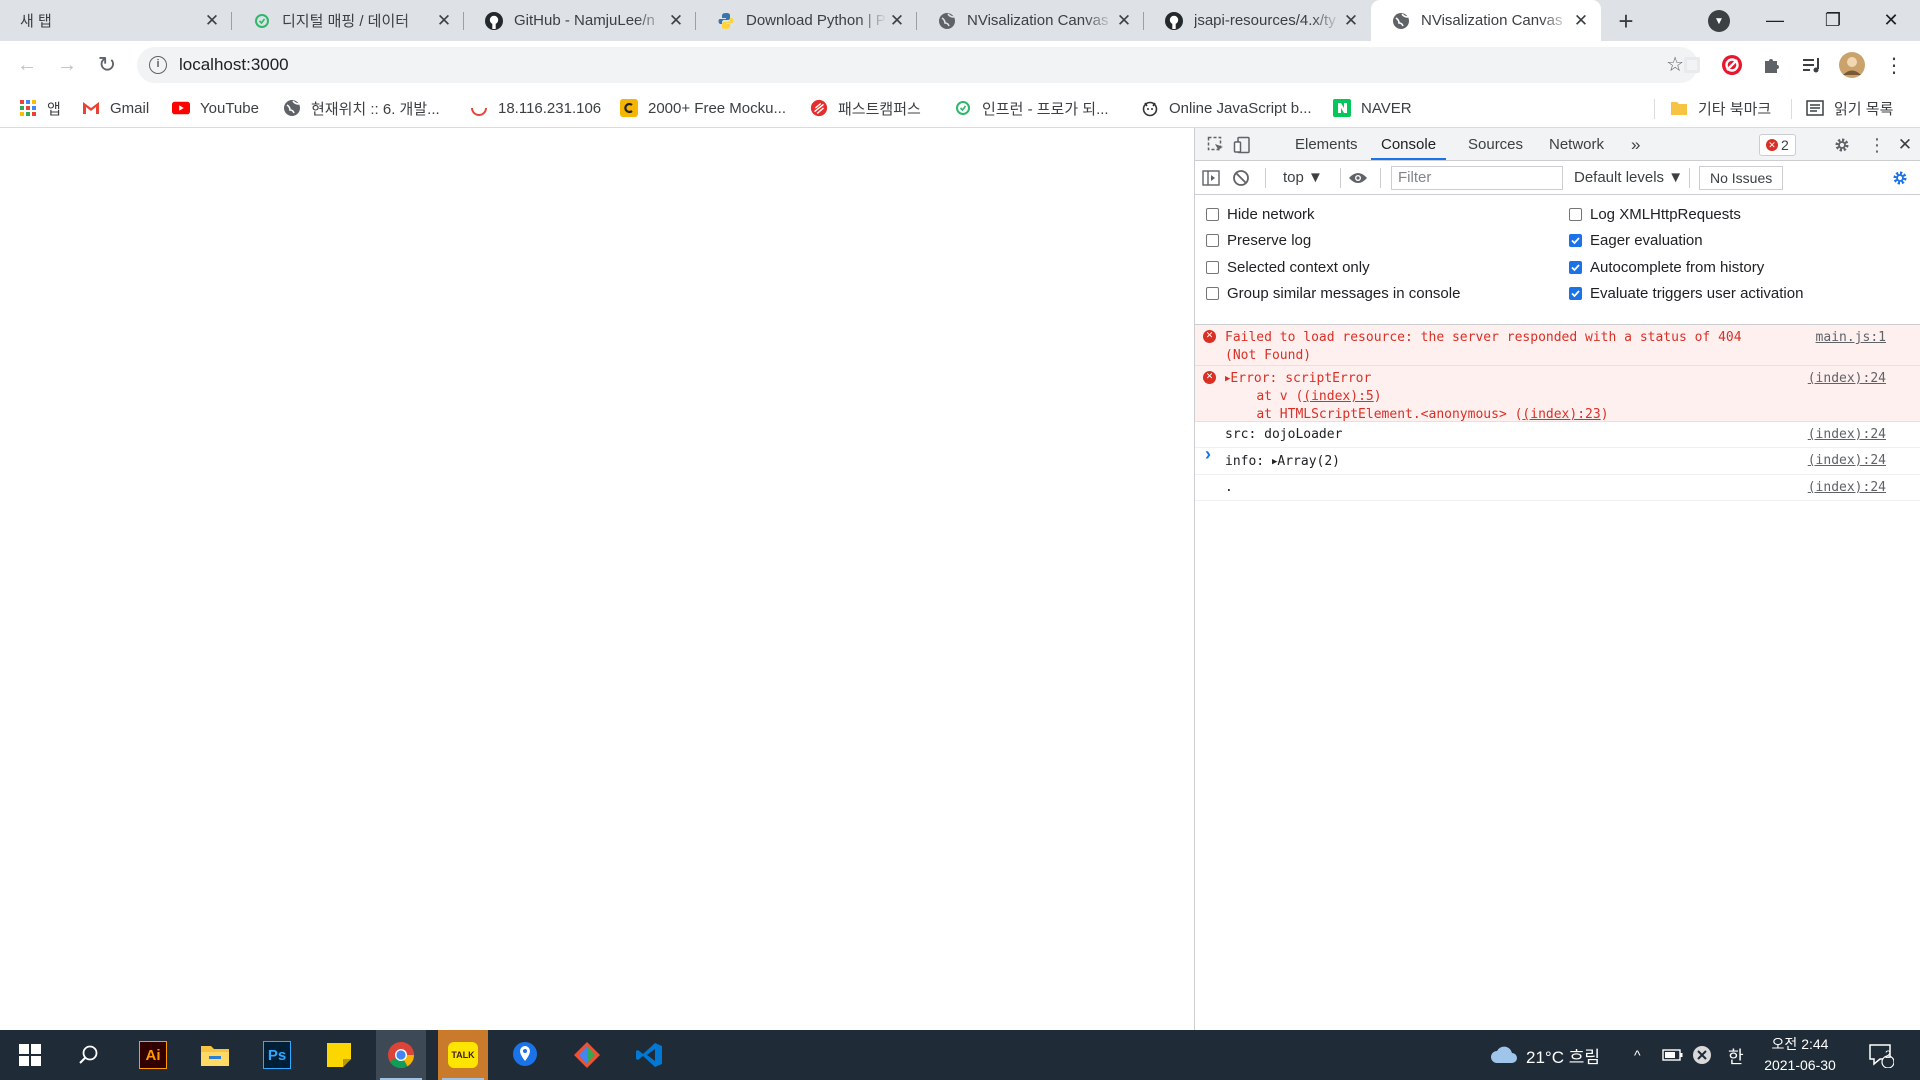 The image size is (1920, 1080). Describe the element at coordinates (1777, 145) in the screenshot. I see `error-count-badge: ✕ 2` at that location.